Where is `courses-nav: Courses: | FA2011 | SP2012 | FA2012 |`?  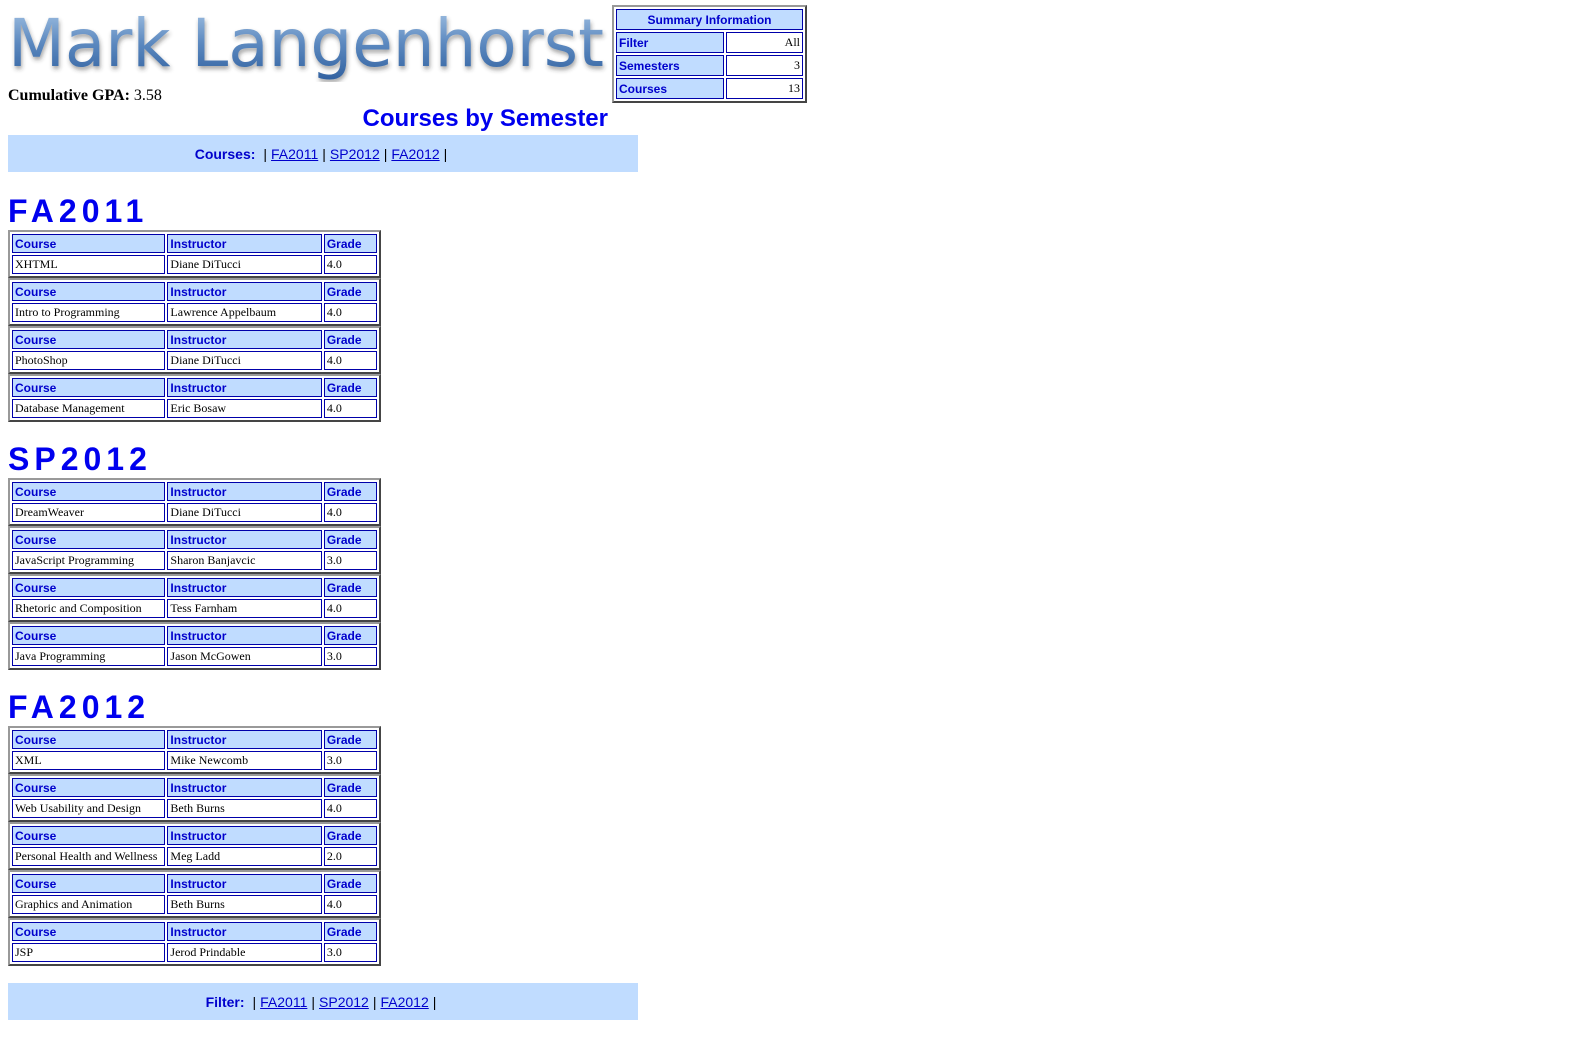 courses-nav: Courses: | FA2011 | SP2012 | FA2012 | is located at coordinates (323, 153).